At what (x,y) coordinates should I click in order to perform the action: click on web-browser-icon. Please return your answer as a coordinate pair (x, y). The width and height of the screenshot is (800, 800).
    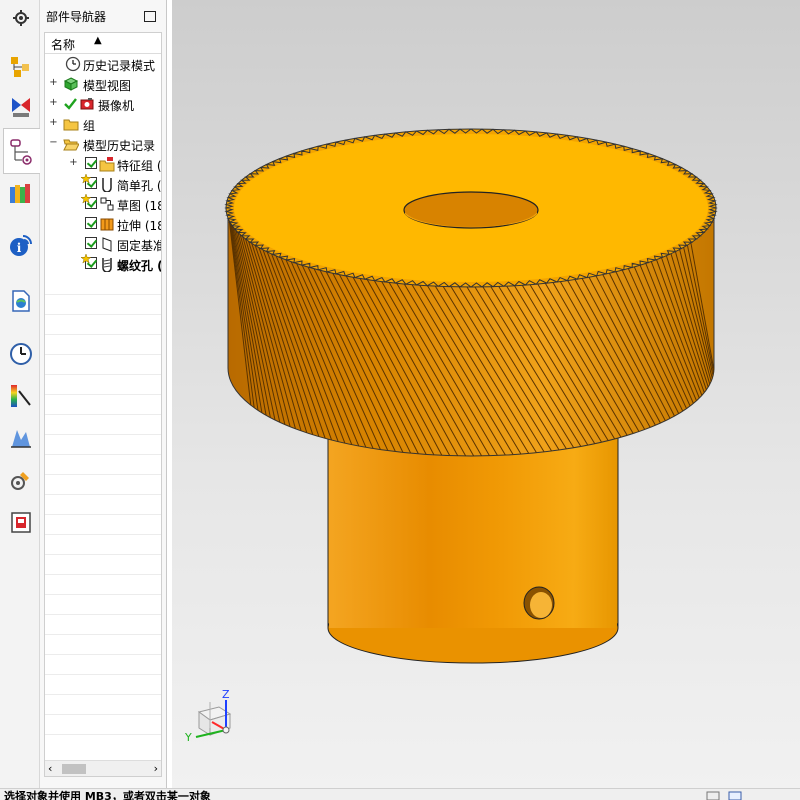
    Looking at the image, I should click on (21, 301).